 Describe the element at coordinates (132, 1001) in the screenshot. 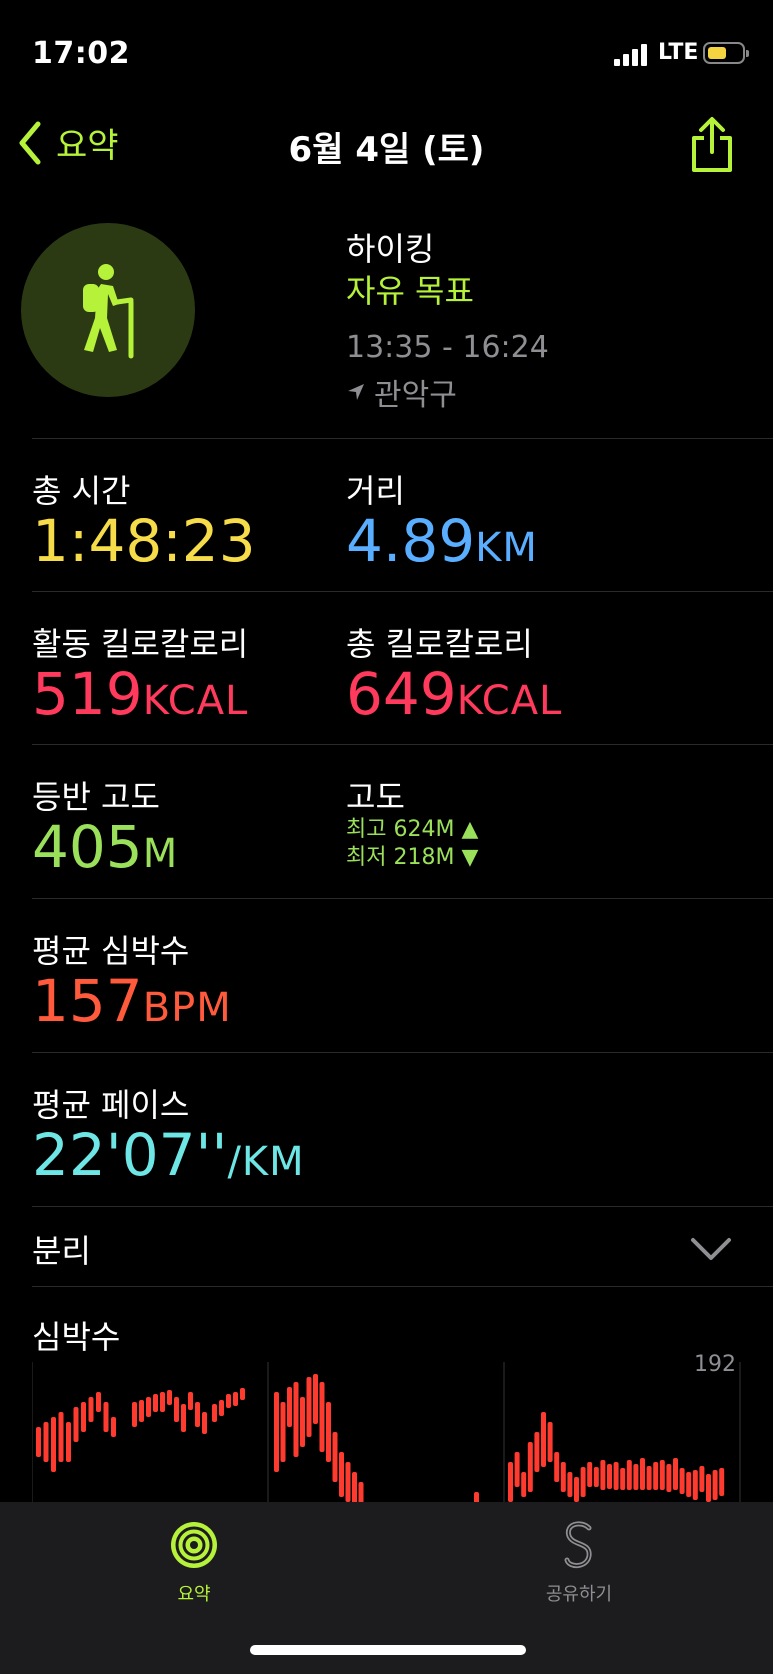

I see `avg-heart-rate-value: 157BPM` at that location.